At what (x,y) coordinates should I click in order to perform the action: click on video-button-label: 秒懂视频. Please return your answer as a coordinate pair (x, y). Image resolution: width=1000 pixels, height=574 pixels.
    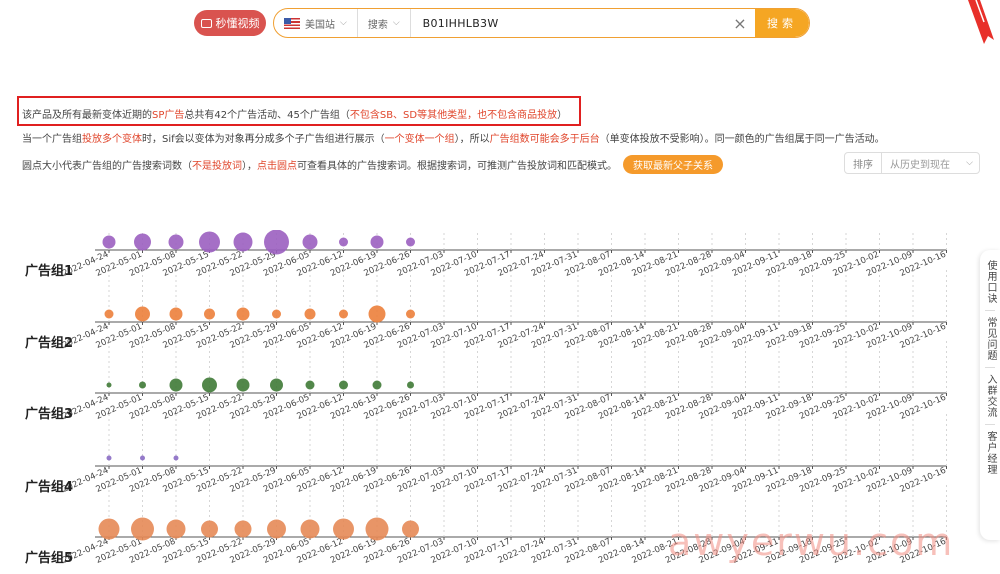
    Looking at the image, I should click on (237, 23).